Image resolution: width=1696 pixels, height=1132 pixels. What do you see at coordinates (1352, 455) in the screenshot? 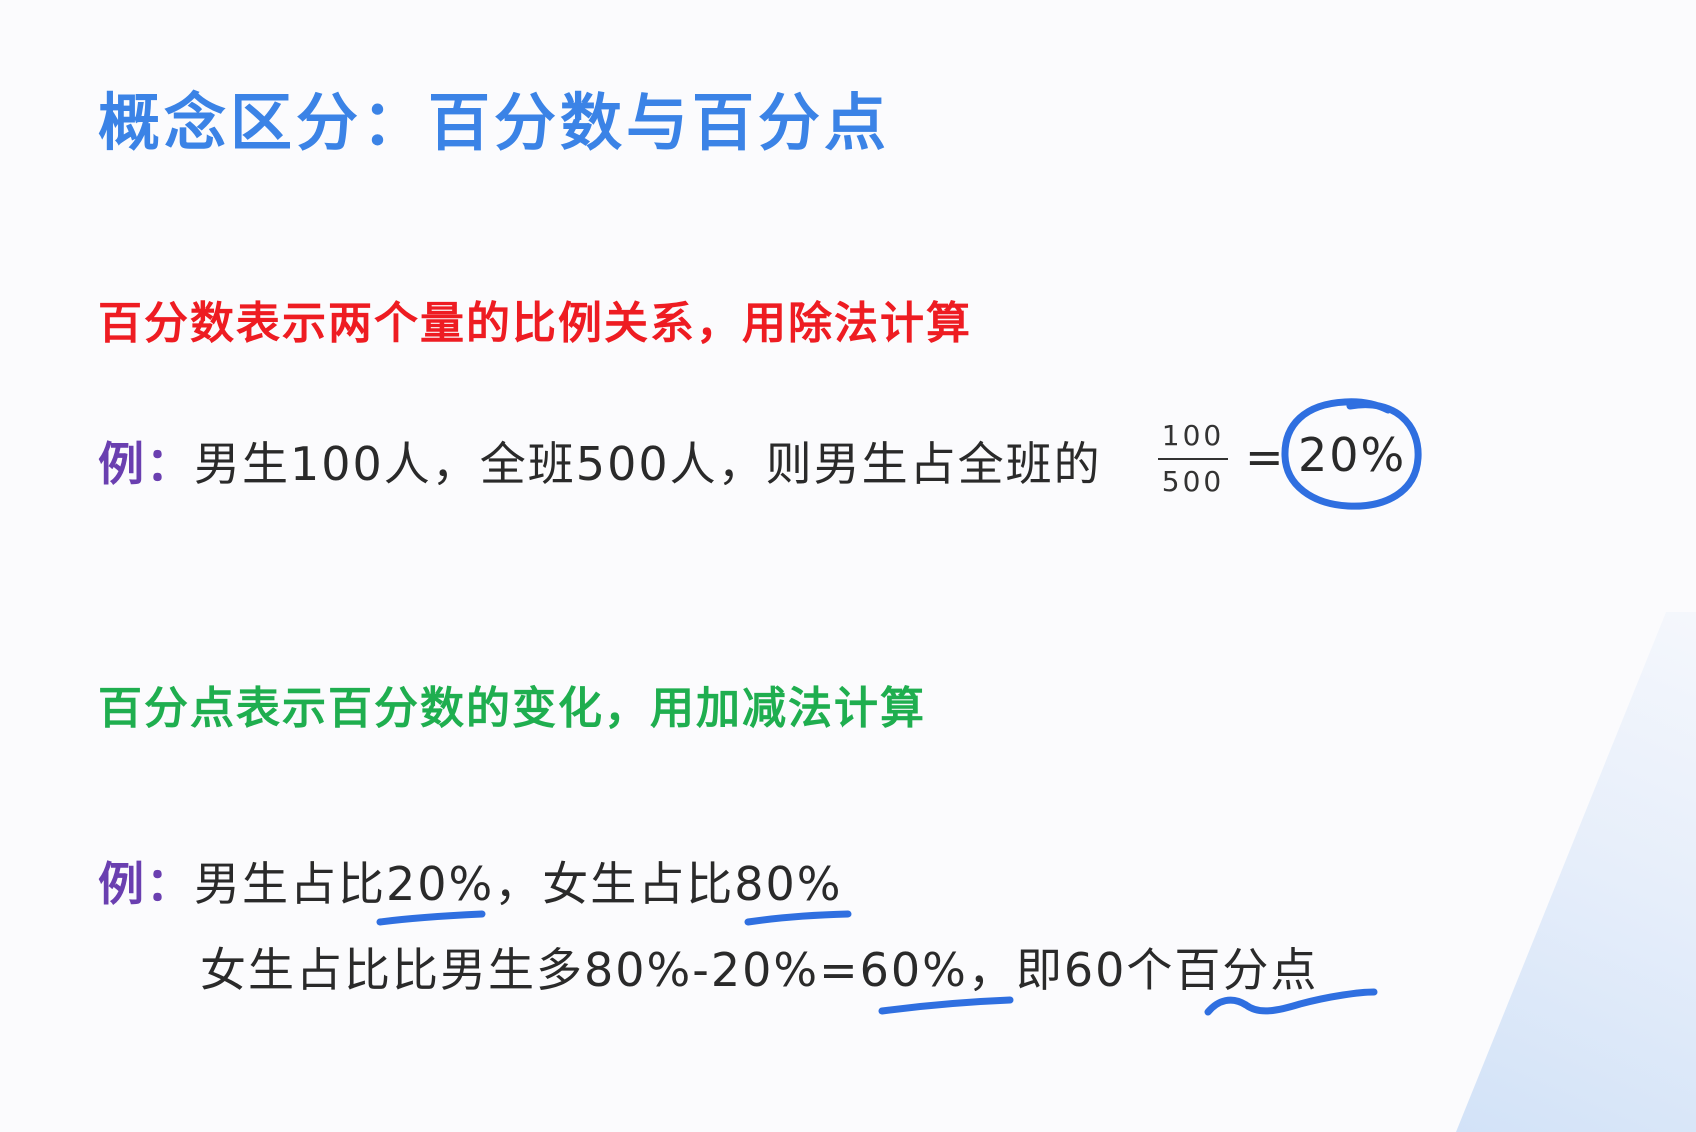
I see `example-1-result: 20%` at bounding box center [1352, 455].